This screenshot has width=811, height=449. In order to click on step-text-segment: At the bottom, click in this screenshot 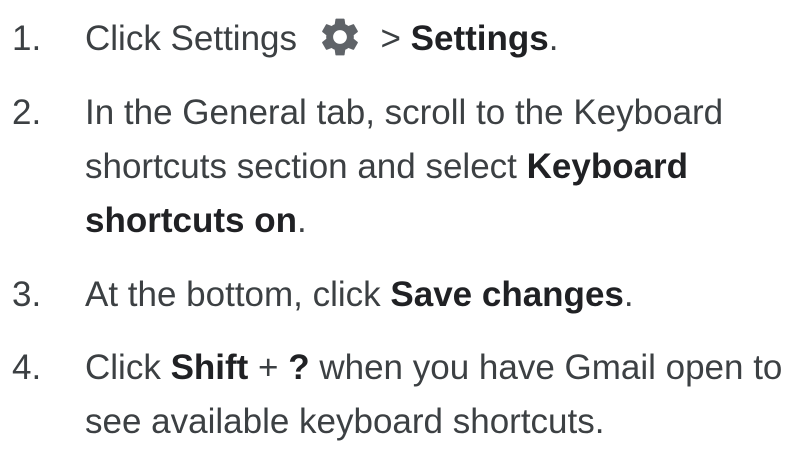, I will do `click(238, 294)`.